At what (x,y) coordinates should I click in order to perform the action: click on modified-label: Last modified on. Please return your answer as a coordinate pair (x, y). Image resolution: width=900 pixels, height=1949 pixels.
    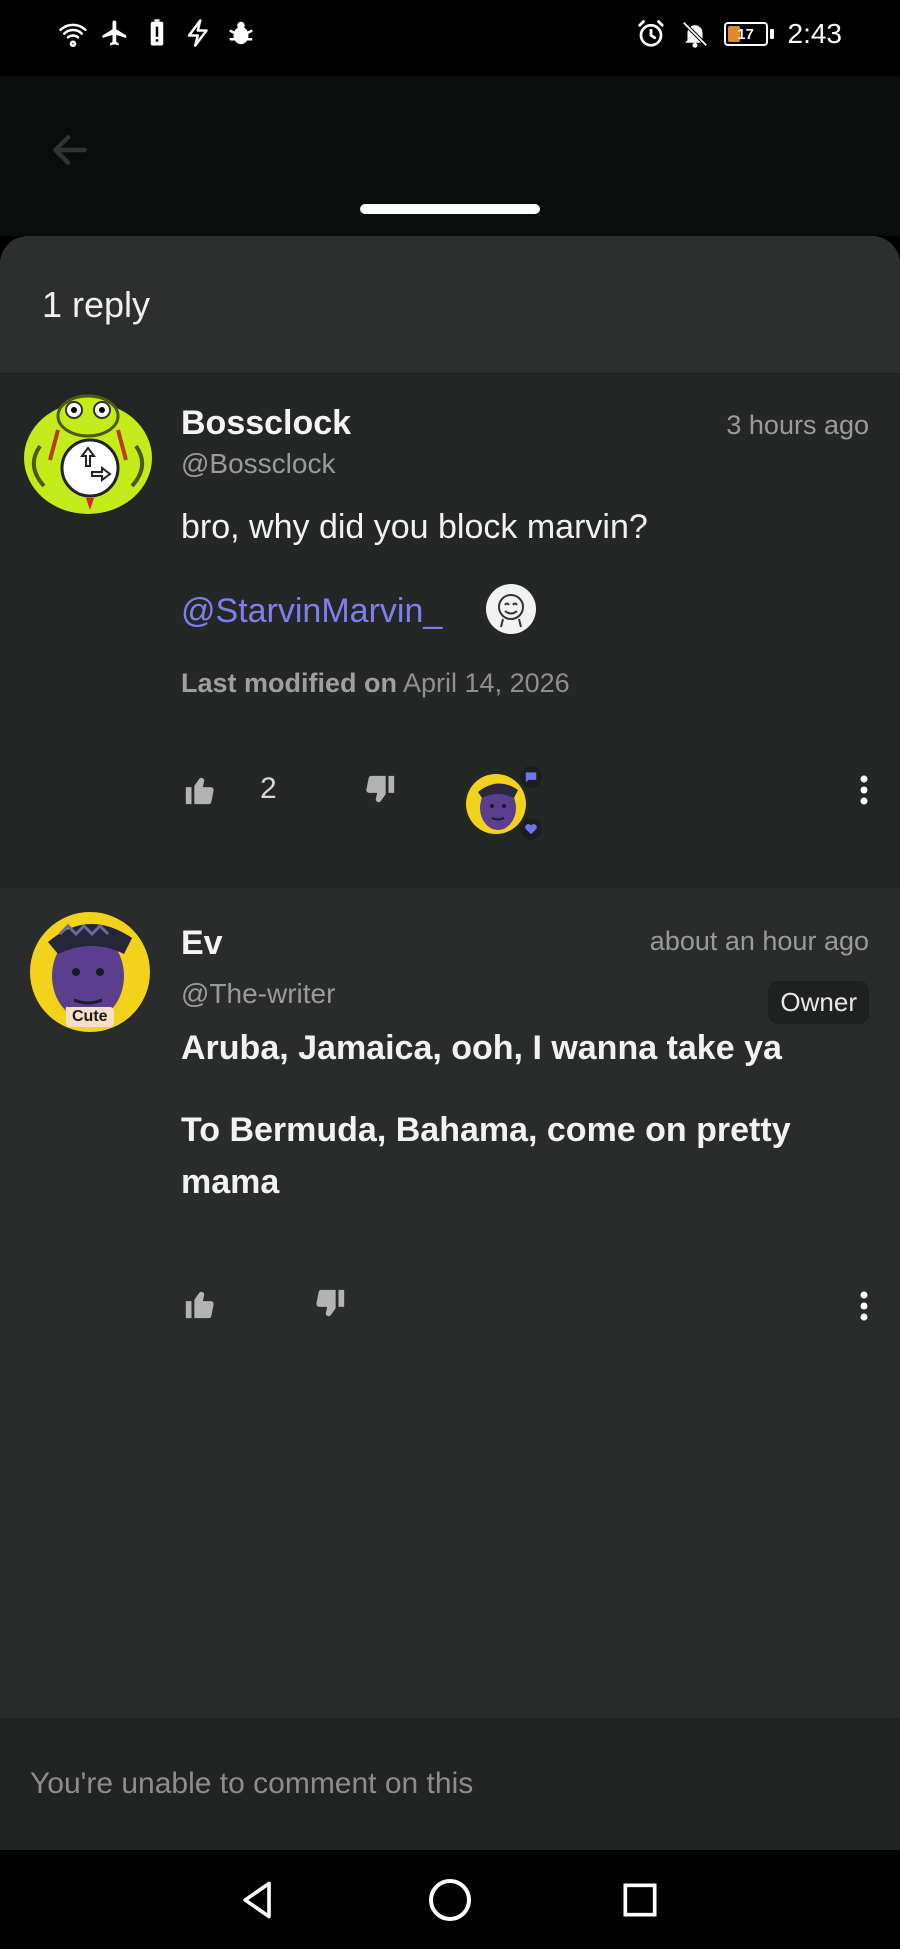
    Looking at the image, I should click on (289, 683).